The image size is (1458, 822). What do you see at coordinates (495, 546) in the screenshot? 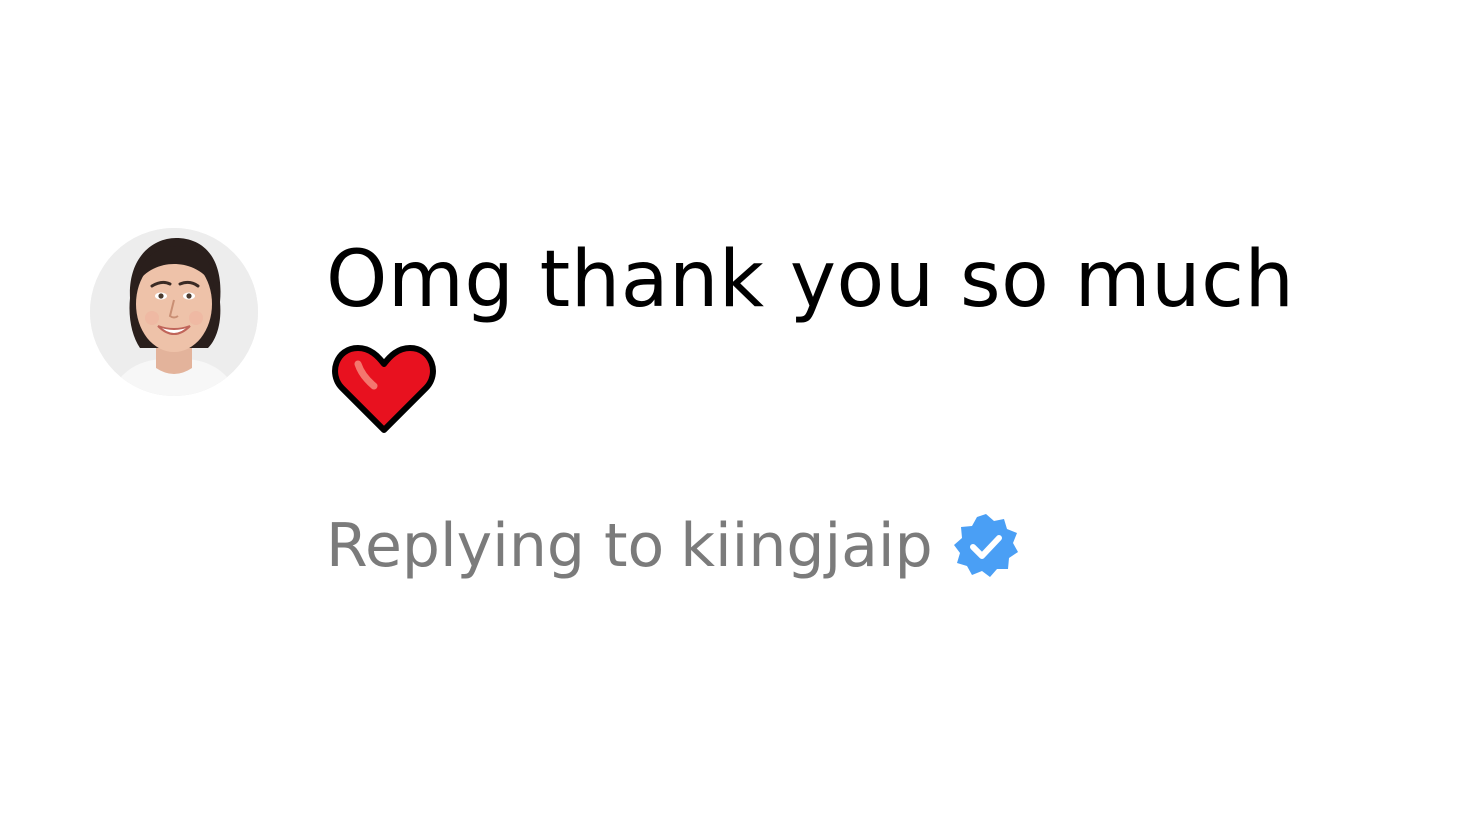
I see `replying-to-label: Replying to` at bounding box center [495, 546].